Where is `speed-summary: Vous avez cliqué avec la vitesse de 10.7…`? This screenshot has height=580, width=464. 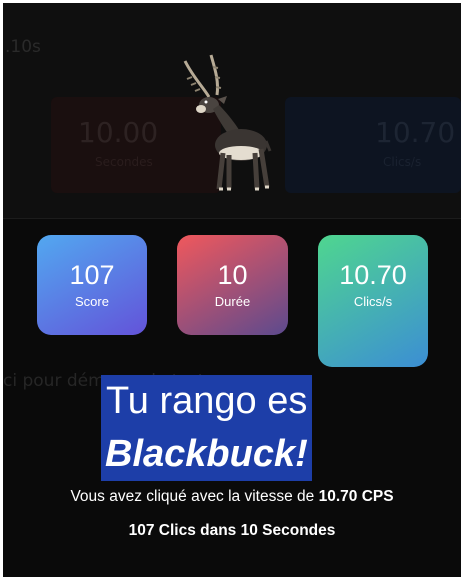
speed-summary: Vous avez cliqué avec la vitesse de 10.7… is located at coordinates (232, 497).